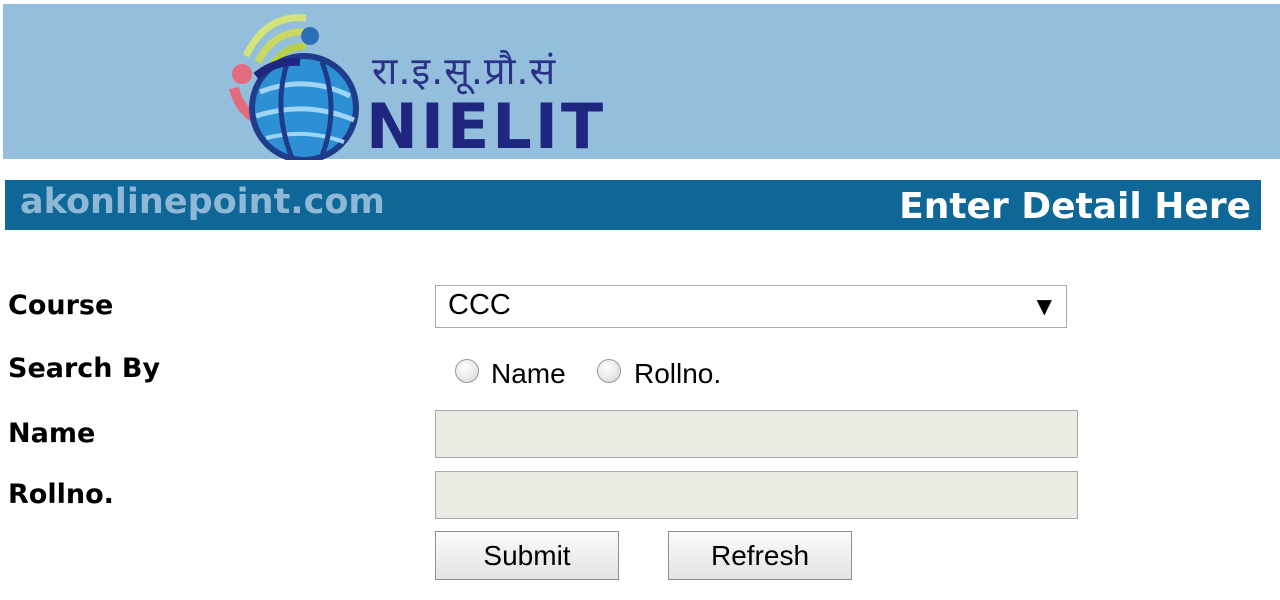  What do you see at coordinates (756, 434) in the screenshot?
I see `name-input` at bounding box center [756, 434].